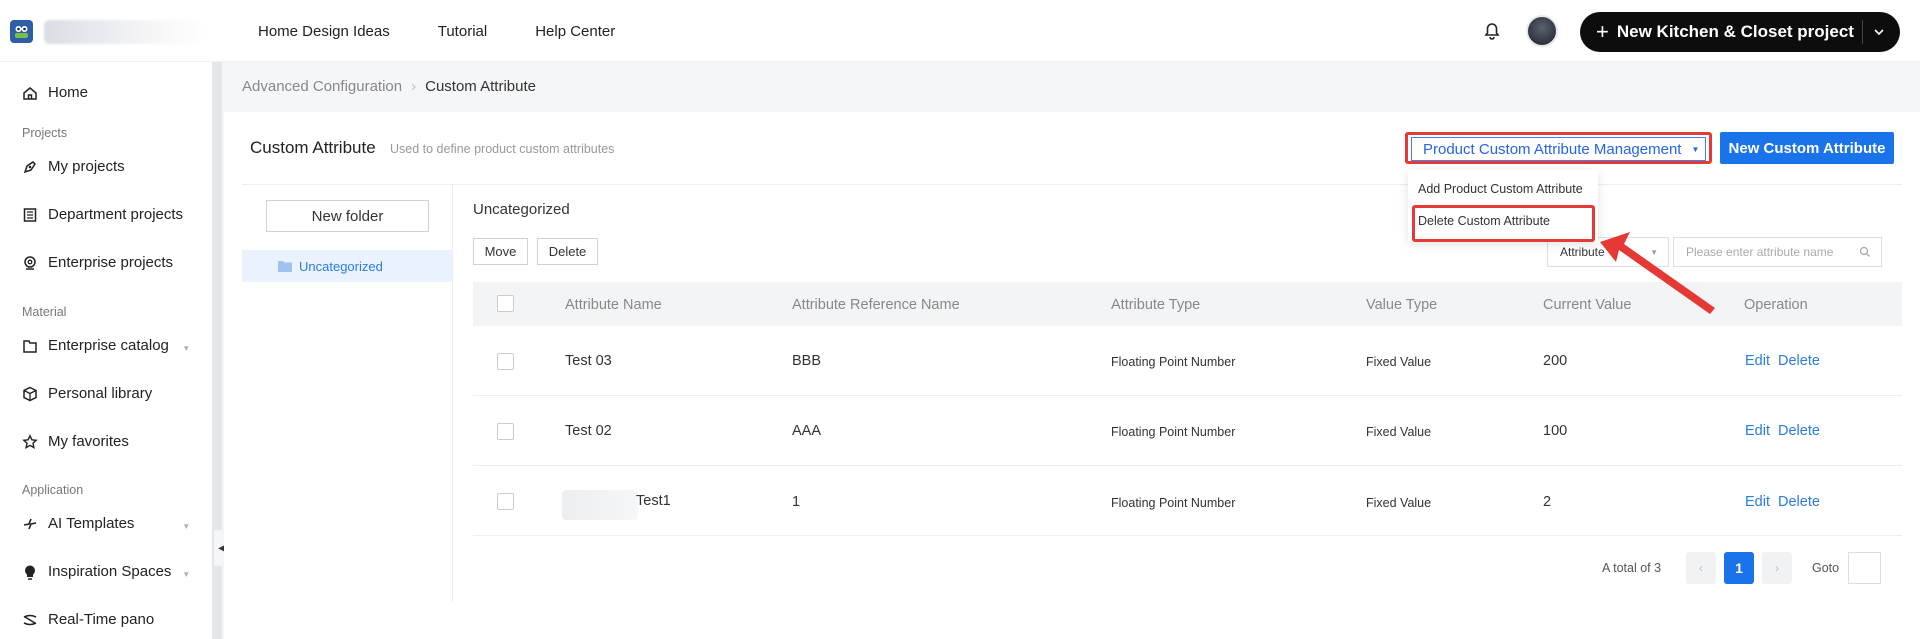 Image resolution: width=1920 pixels, height=639 pixels. What do you see at coordinates (1864, 568) in the screenshot?
I see `goto-input` at bounding box center [1864, 568].